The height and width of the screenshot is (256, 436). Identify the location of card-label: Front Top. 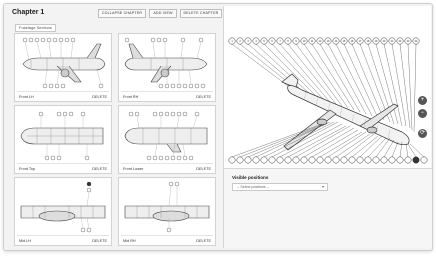
(27, 169).